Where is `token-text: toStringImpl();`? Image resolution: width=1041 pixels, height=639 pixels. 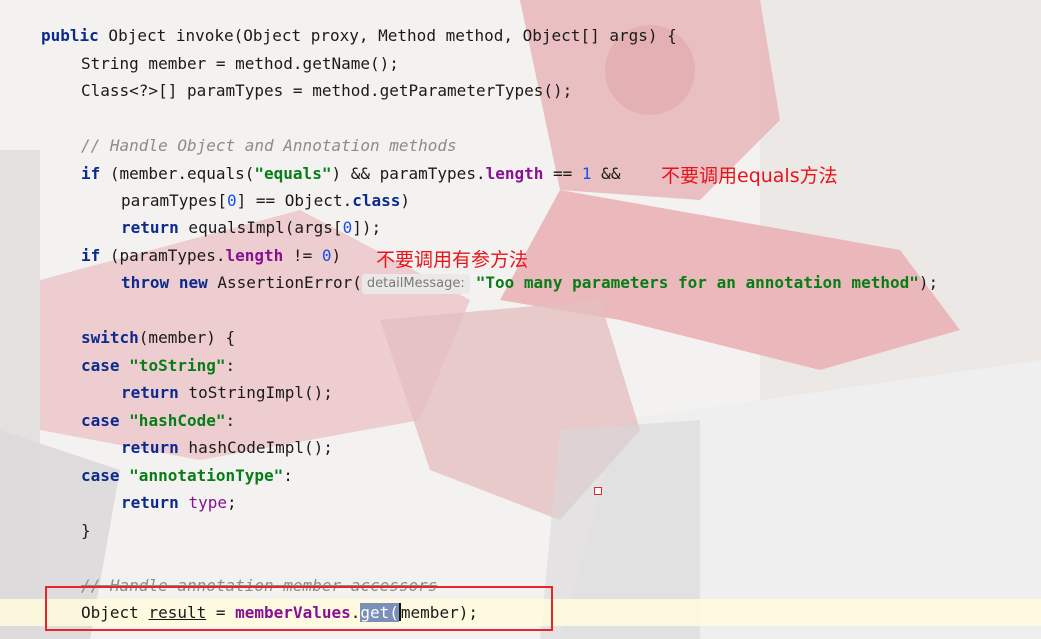 token-text: toStringImpl(); is located at coordinates (255, 392).